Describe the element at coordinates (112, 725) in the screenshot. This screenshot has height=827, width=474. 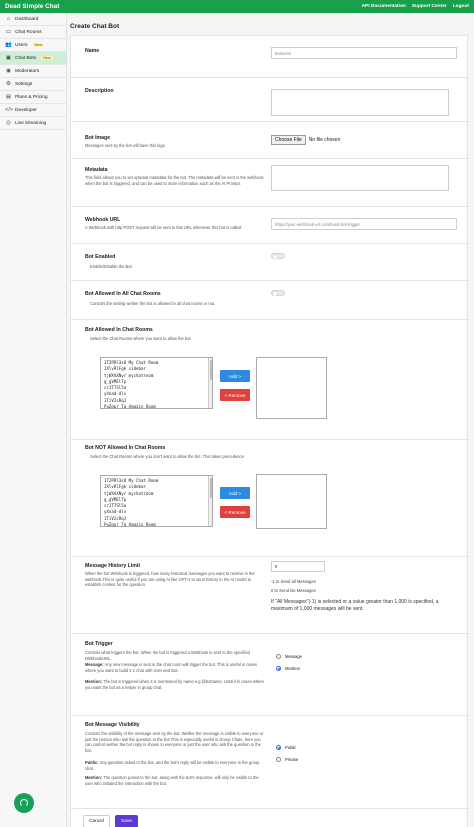
I see `visibility-label: Bot Message Visibility` at that location.